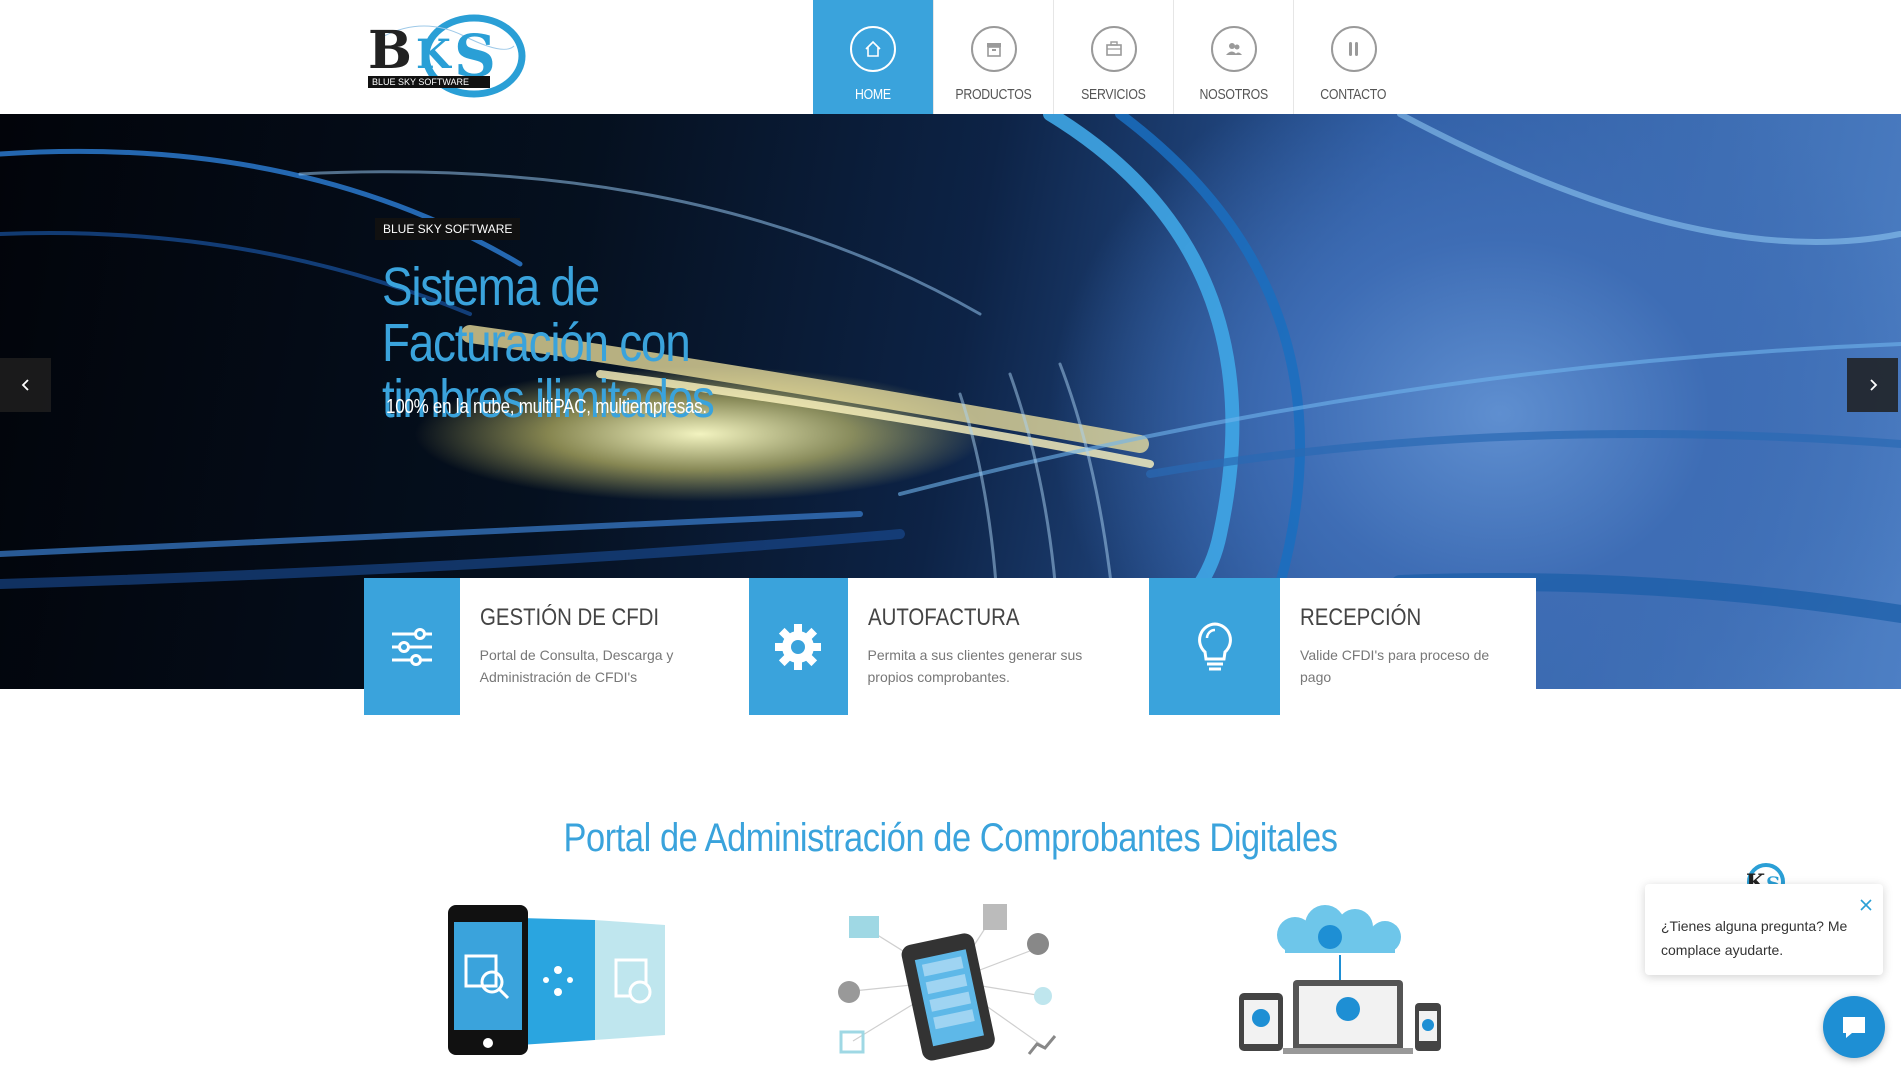 The height and width of the screenshot is (1073, 1901). What do you see at coordinates (798, 646) in the screenshot?
I see `gear-icon` at bounding box center [798, 646].